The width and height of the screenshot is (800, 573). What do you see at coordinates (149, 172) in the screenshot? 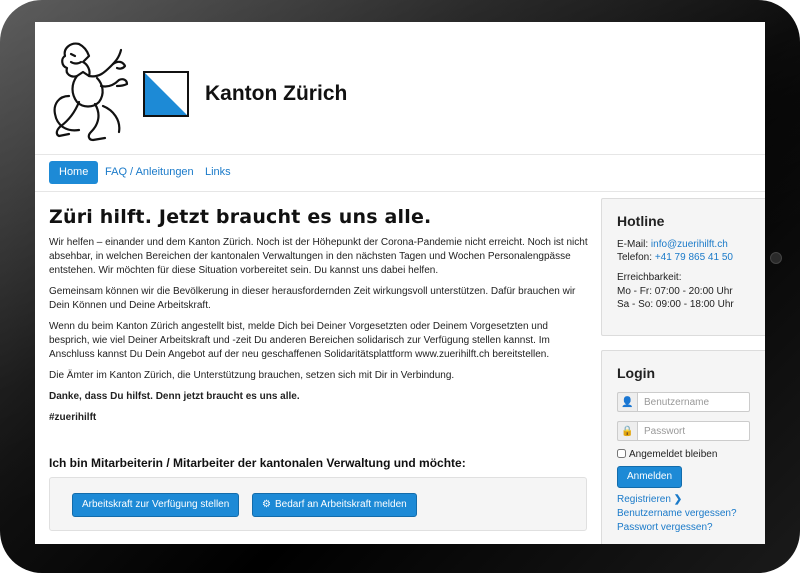
I see `nav-faq: FAQ / Anleitungen` at bounding box center [149, 172].